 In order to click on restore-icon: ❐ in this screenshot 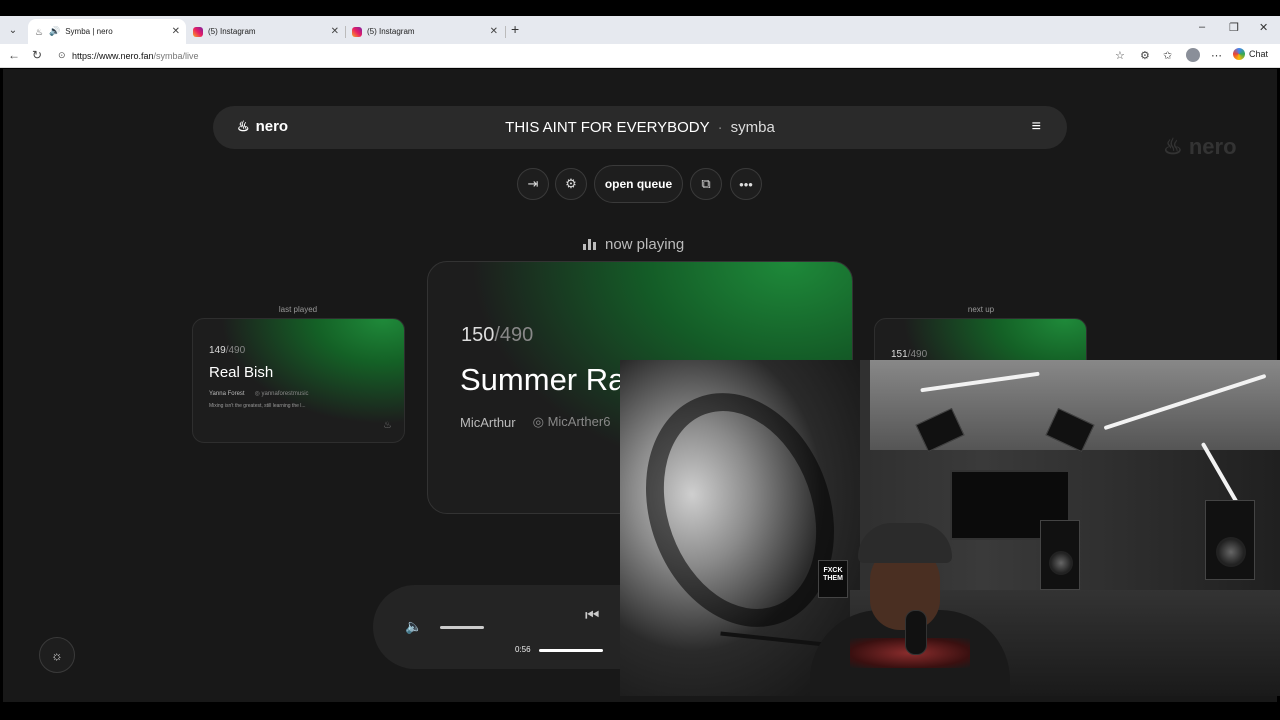, I will do `click(1234, 27)`.